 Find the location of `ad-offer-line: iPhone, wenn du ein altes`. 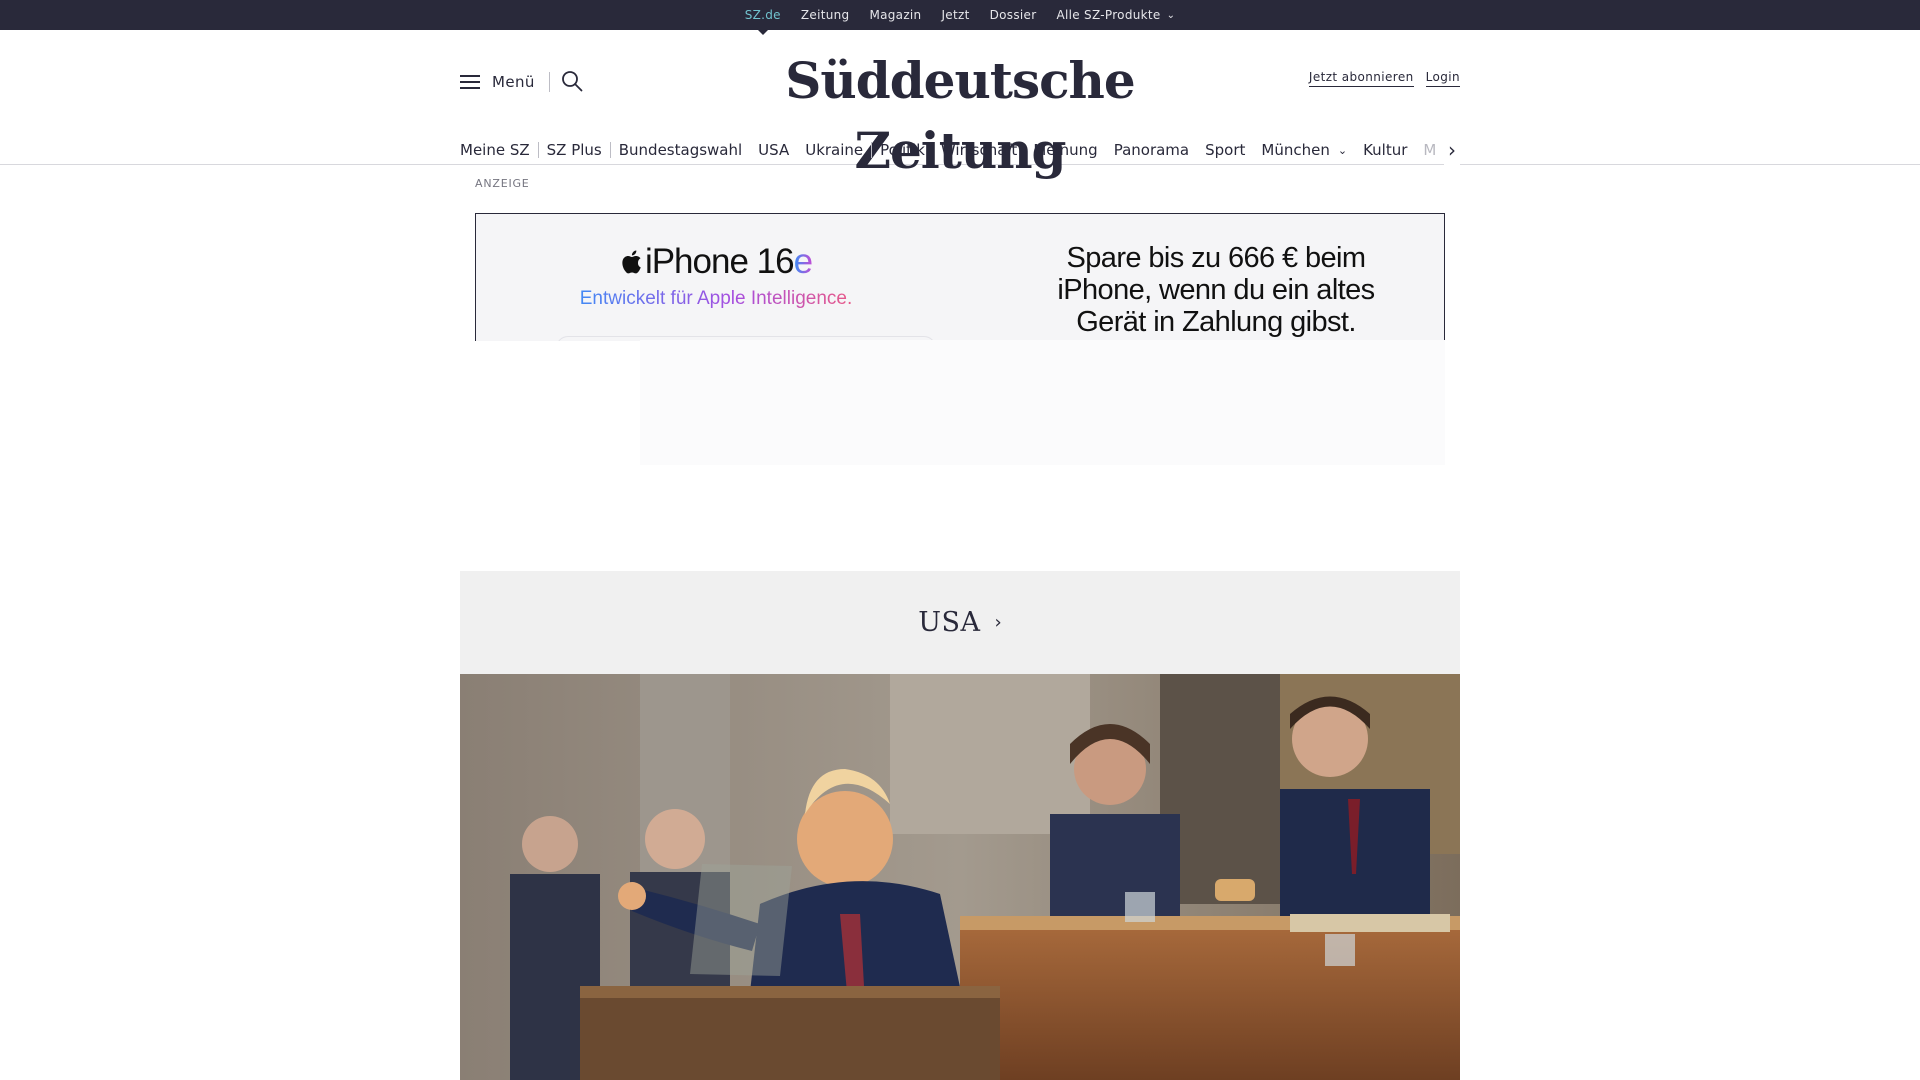

ad-offer-line: iPhone, wenn du ein altes is located at coordinates (1216, 290).